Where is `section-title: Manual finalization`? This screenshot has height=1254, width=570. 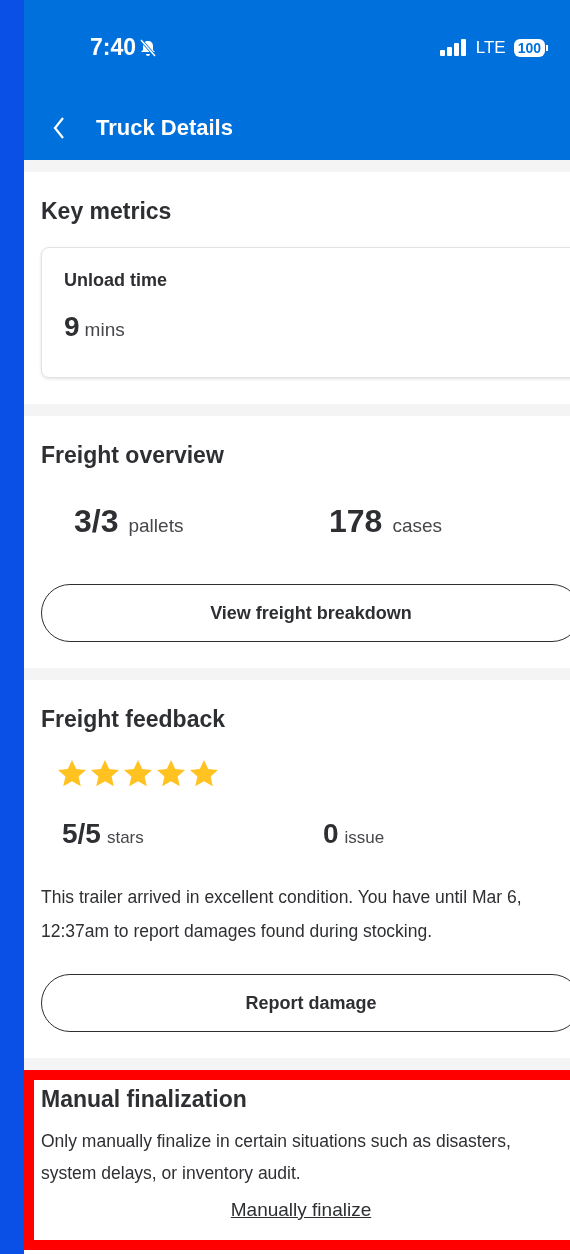 section-title: Manual finalization is located at coordinates (144, 1099).